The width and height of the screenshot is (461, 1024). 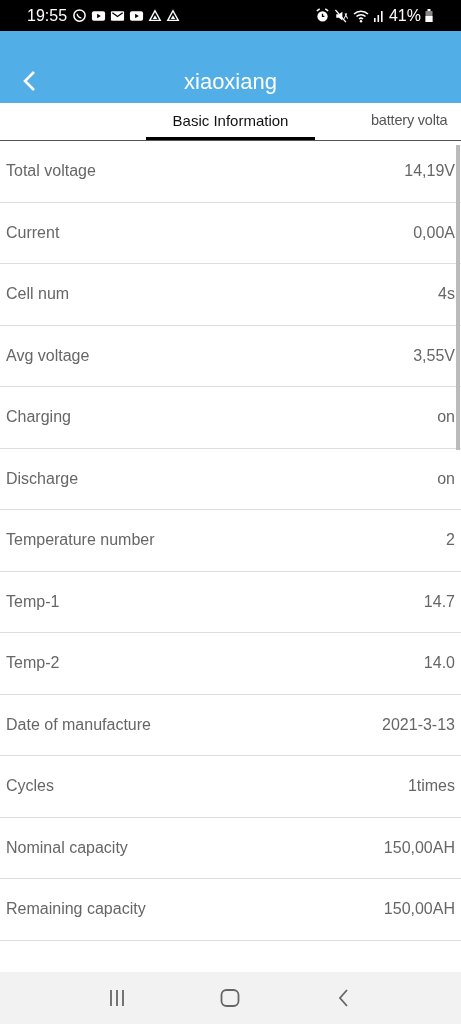 I want to click on row-label: Charging, so click(x=38, y=417).